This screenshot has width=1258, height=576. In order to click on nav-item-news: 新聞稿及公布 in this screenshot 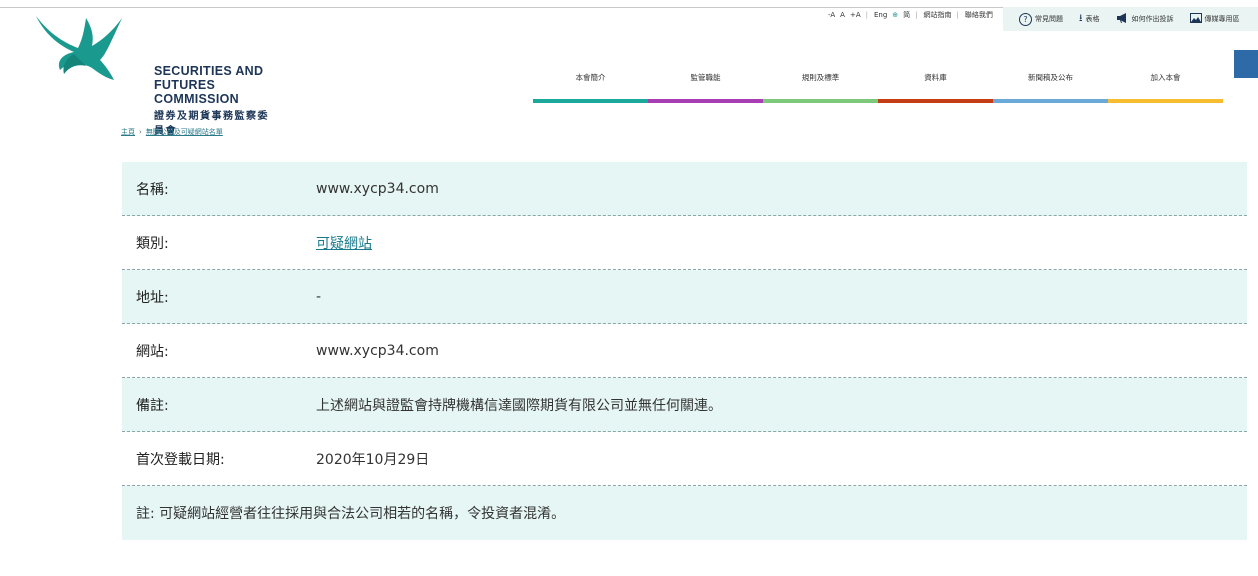, I will do `click(1050, 85)`.